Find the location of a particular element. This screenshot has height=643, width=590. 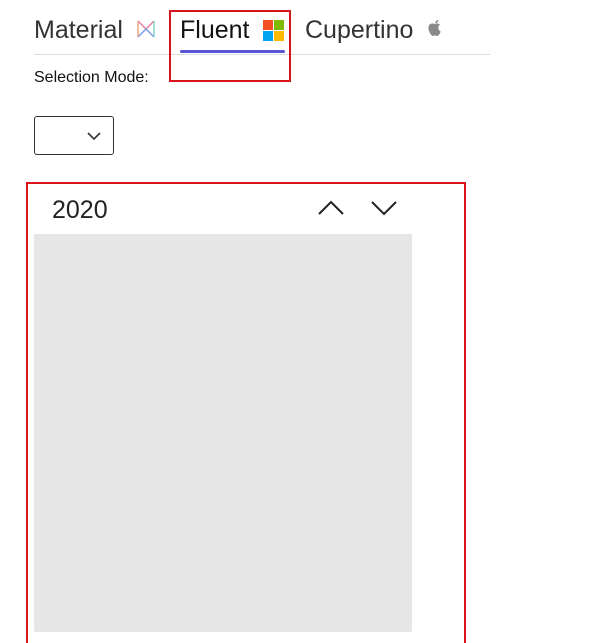

next-year-button is located at coordinates (384, 210).